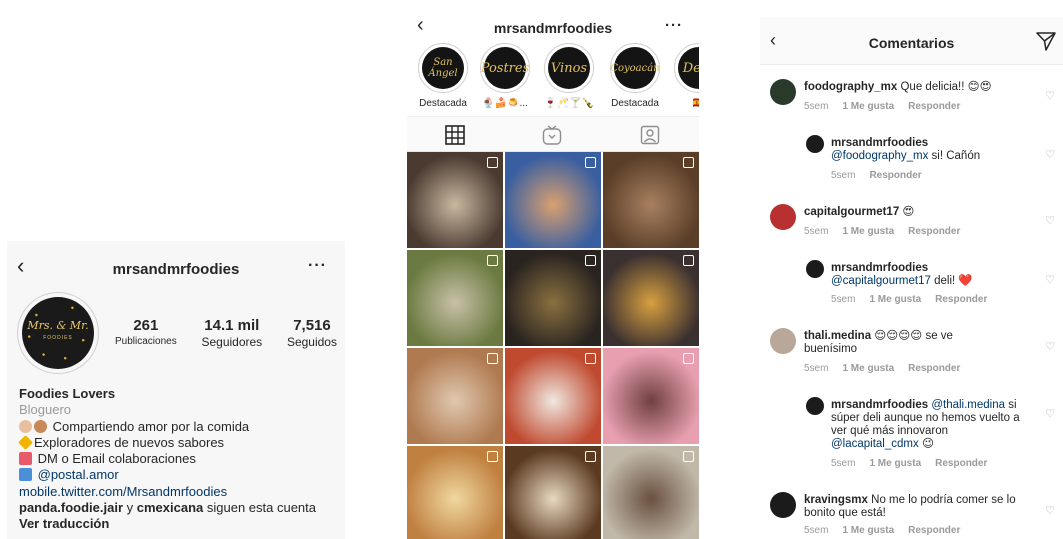 Image resolution: width=1063 pixels, height=539 pixels. I want to click on comments-title: Comentarios, so click(911, 43).